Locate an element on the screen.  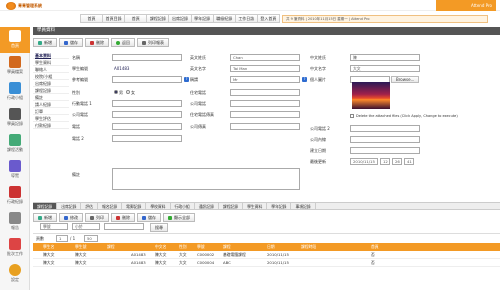
cn-given-field: 大文 is located at coordinates (385, 68).